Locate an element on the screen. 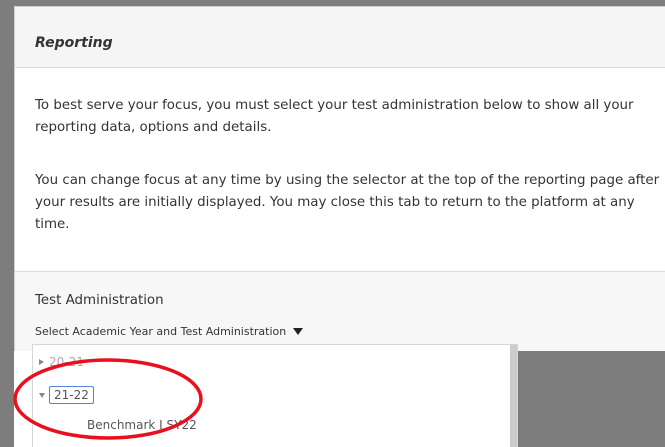 The height and width of the screenshot is (447, 665). tree-item-2122: 21-22 is located at coordinates (66, 395).